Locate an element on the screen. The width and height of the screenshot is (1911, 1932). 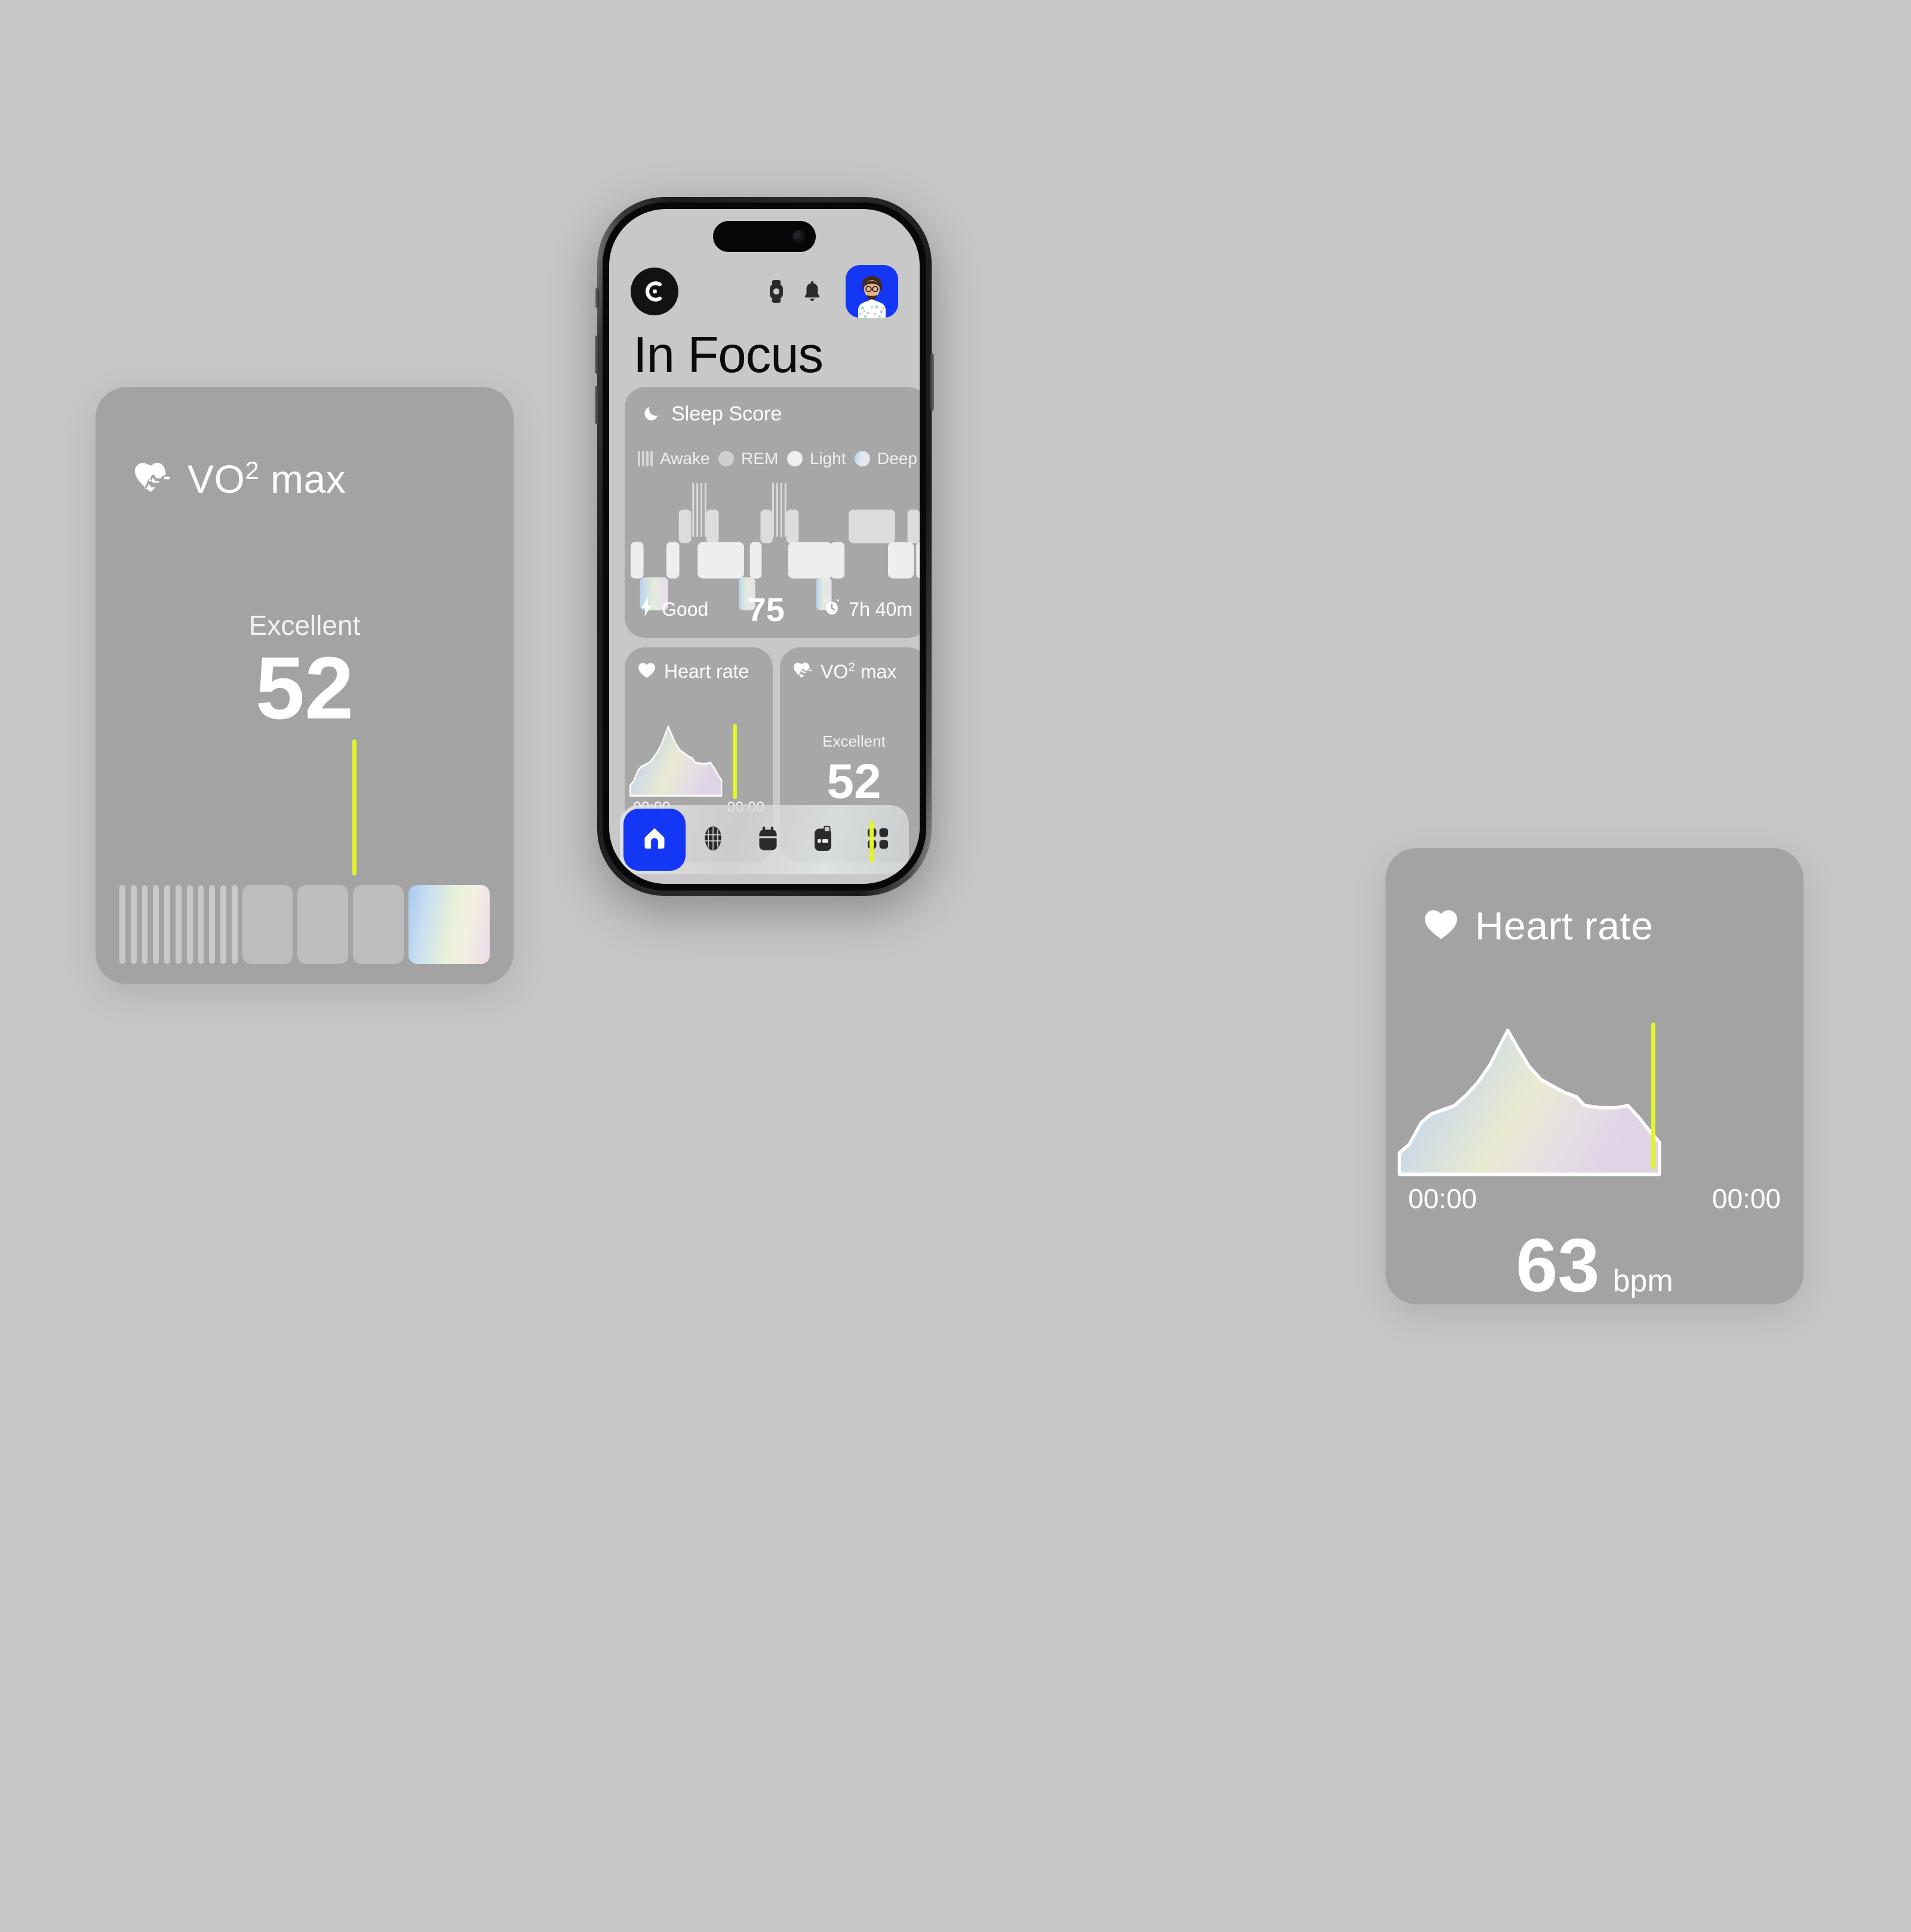
vo2max-widget-rating: Excellent is located at coordinates (304, 625).